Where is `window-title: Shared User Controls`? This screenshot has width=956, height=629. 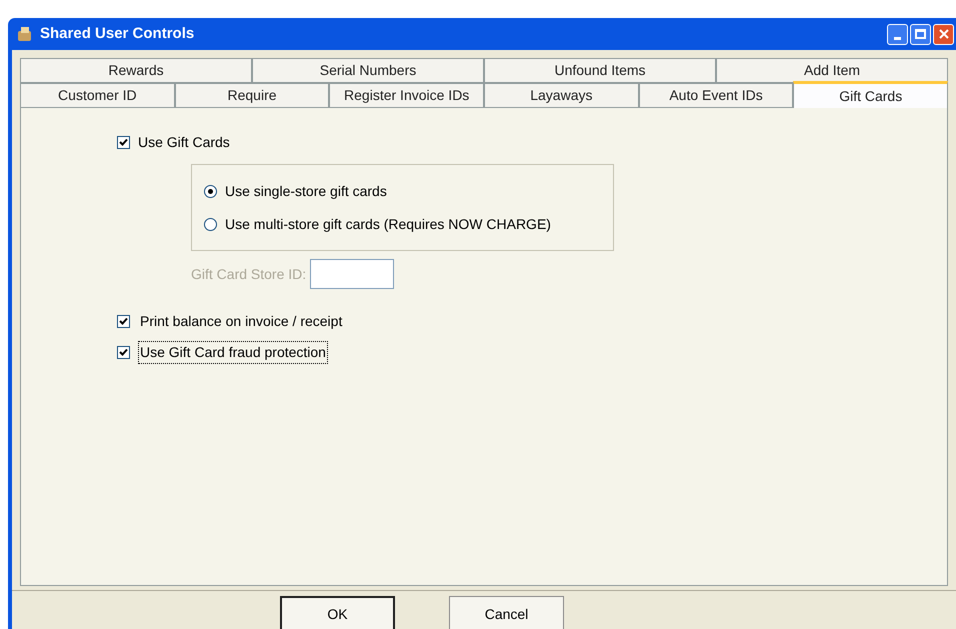
window-title: Shared User Controls is located at coordinates (117, 34).